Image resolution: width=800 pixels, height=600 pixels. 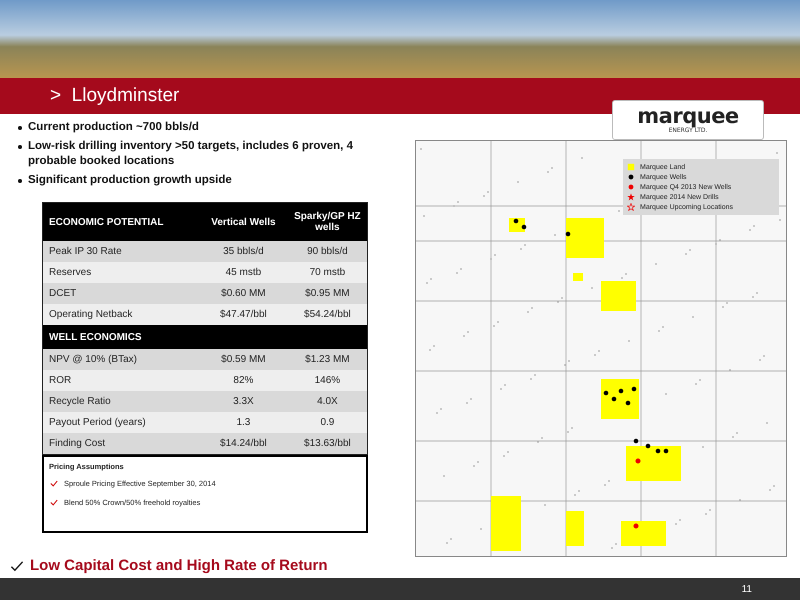 I want to click on table-cell-text: $47.47/bbl, so click(x=243, y=314).